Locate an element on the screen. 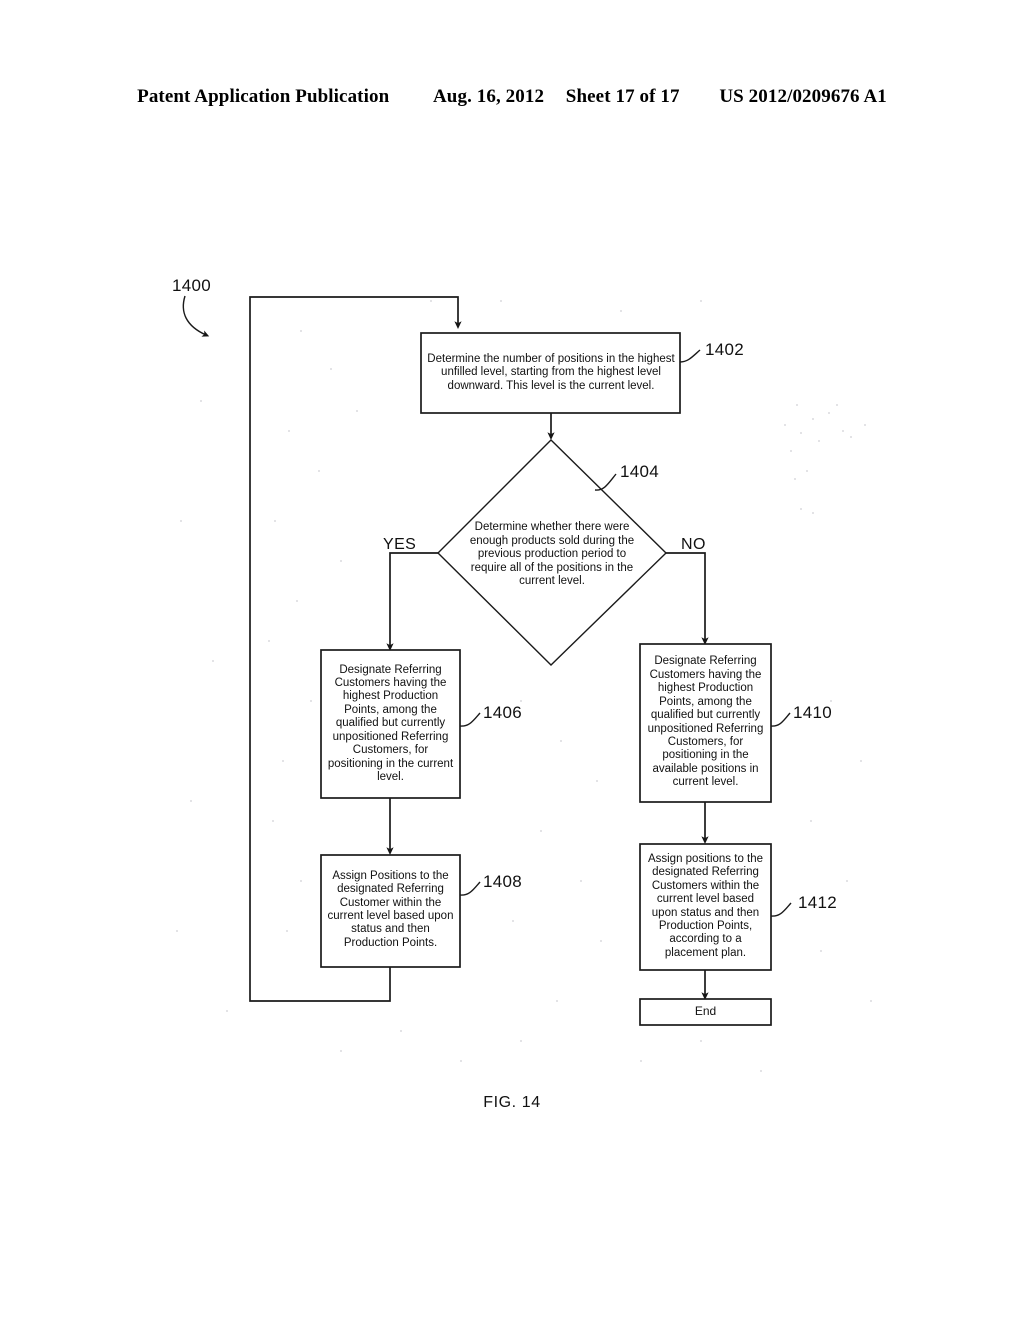 Image resolution: width=1024 pixels, height=1325 pixels. ref-numeral-1406: 1406 is located at coordinates (503, 712).